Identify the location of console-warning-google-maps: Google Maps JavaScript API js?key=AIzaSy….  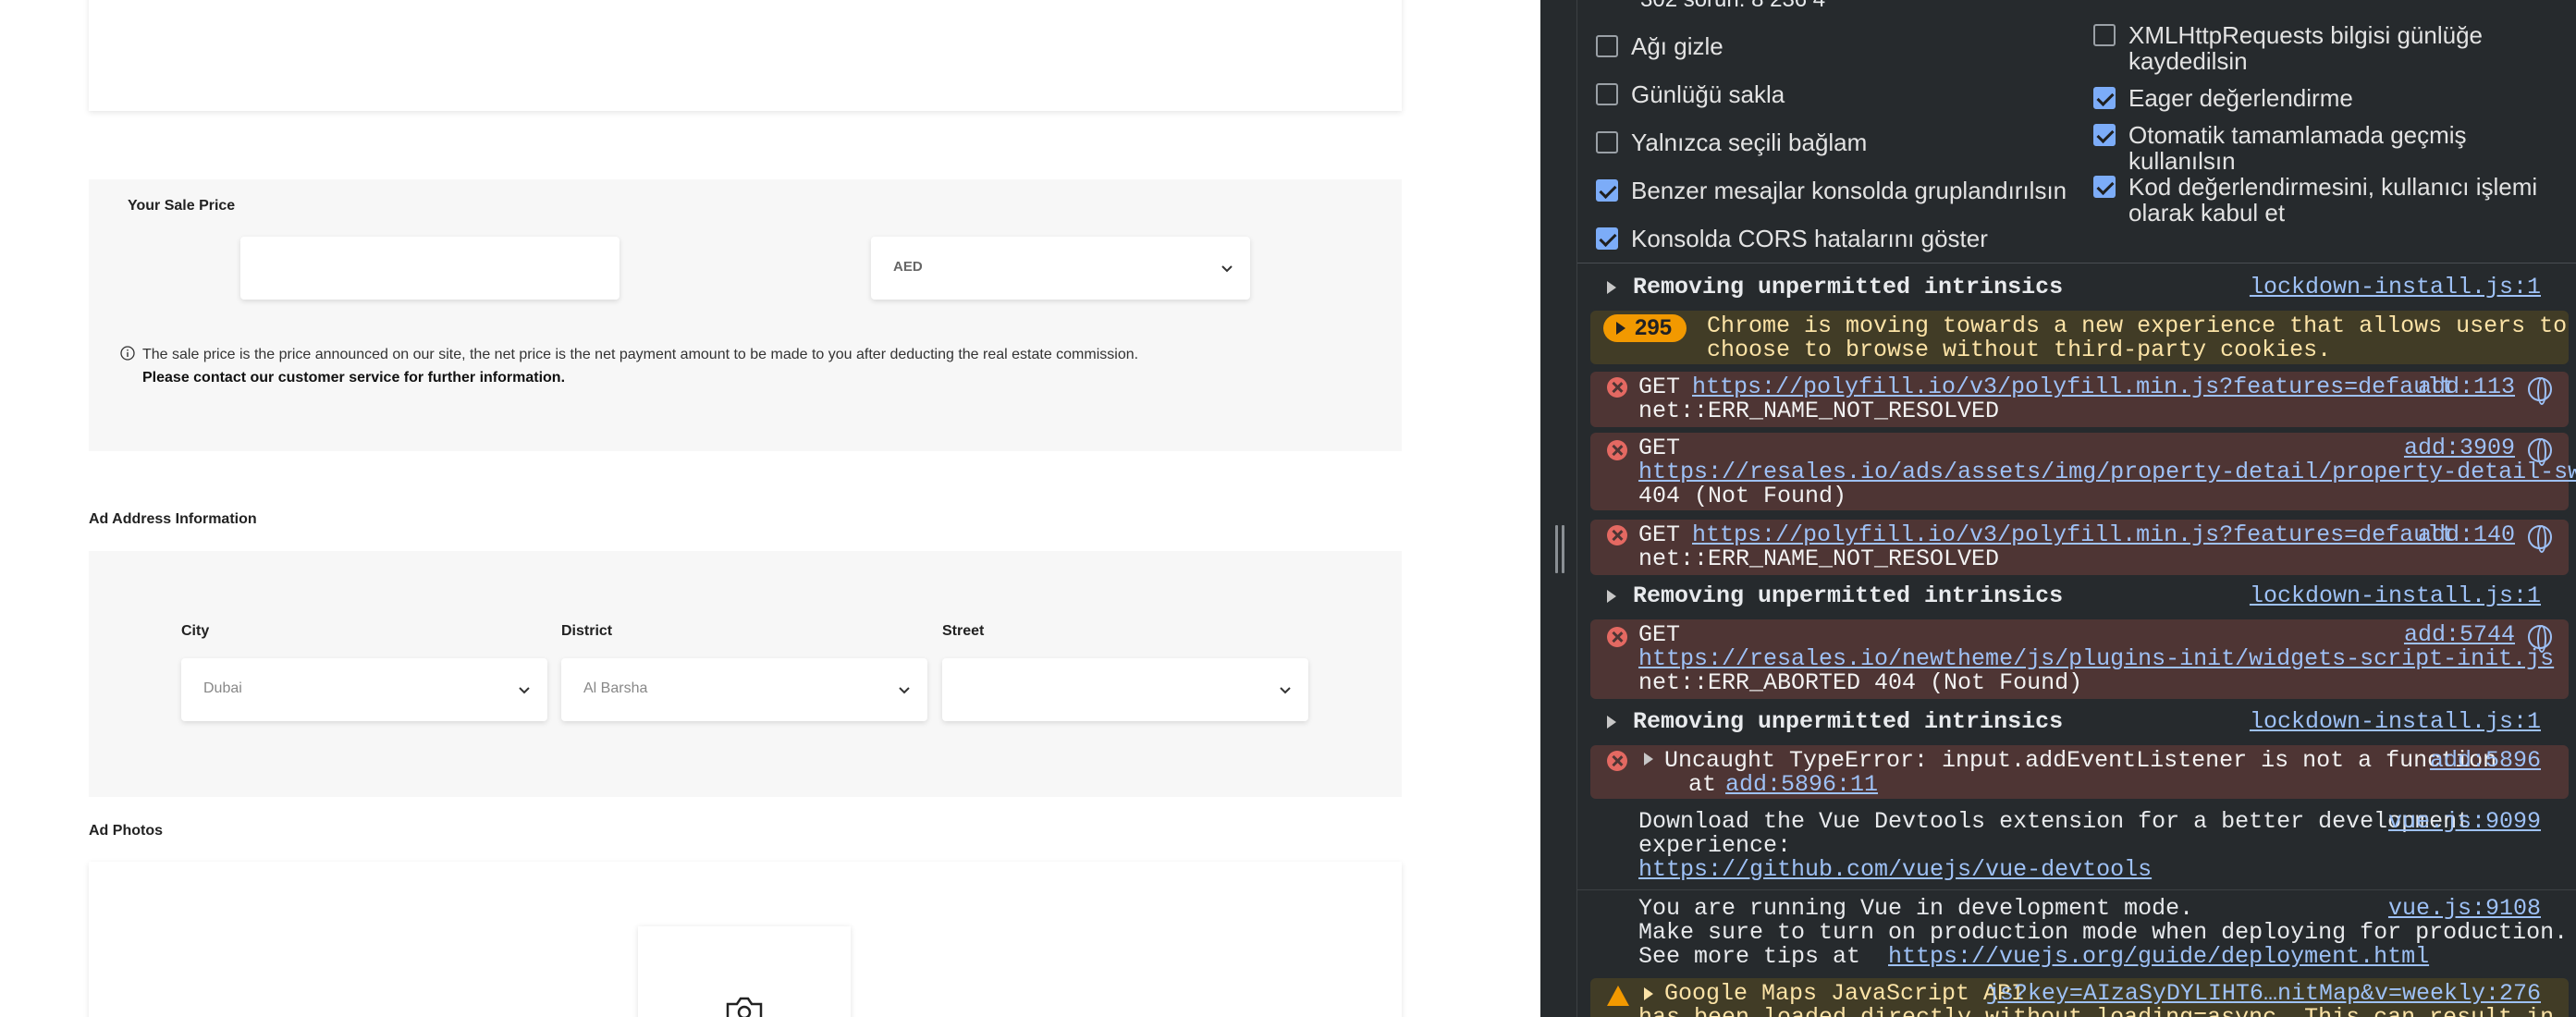
(2079, 998).